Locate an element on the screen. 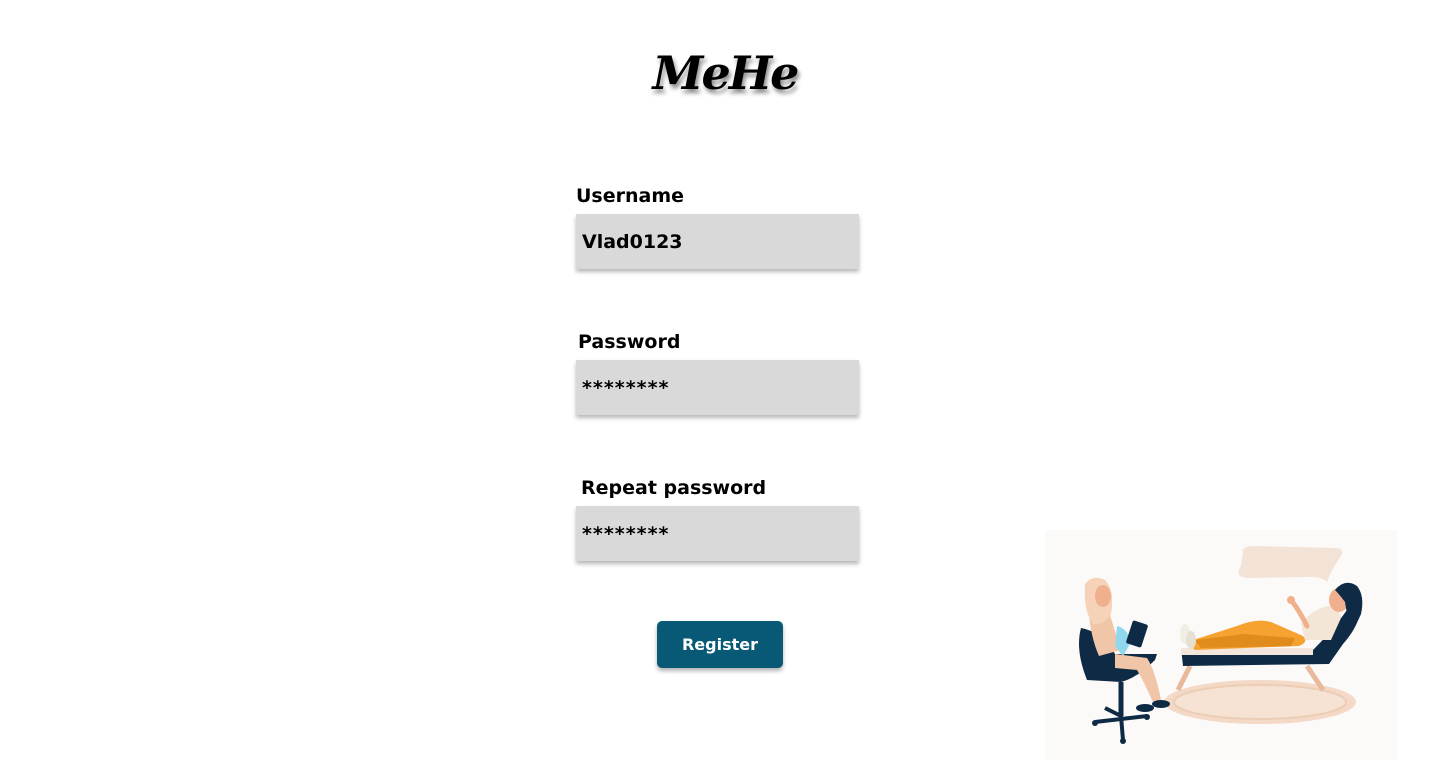  therapist-head is located at coordinates (1103, 596).